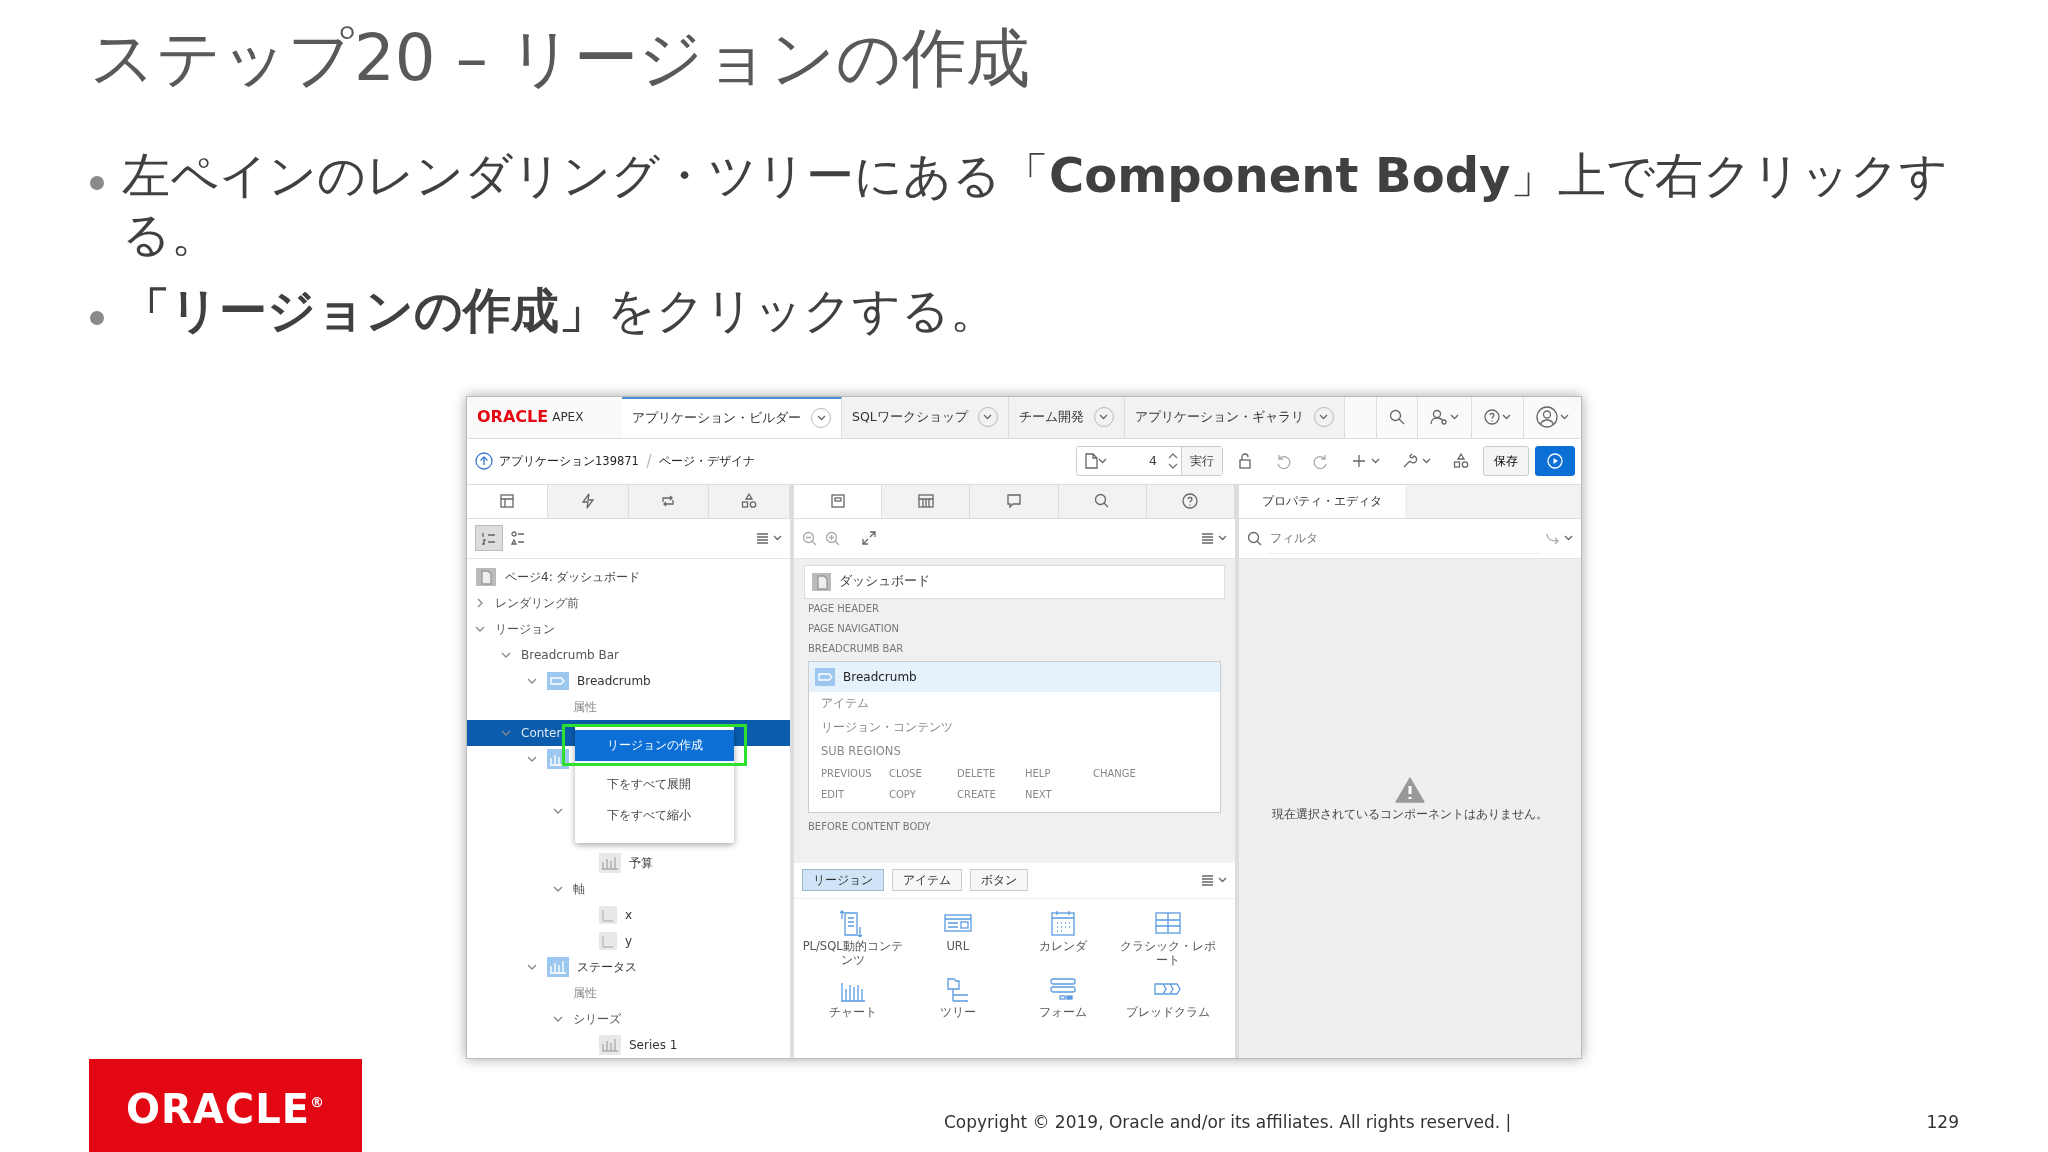 This screenshot has width=2048, height=1152. Describe the element at coordinates (480, 602) in the screenshot. I see `chevron-right-icon` at that location.